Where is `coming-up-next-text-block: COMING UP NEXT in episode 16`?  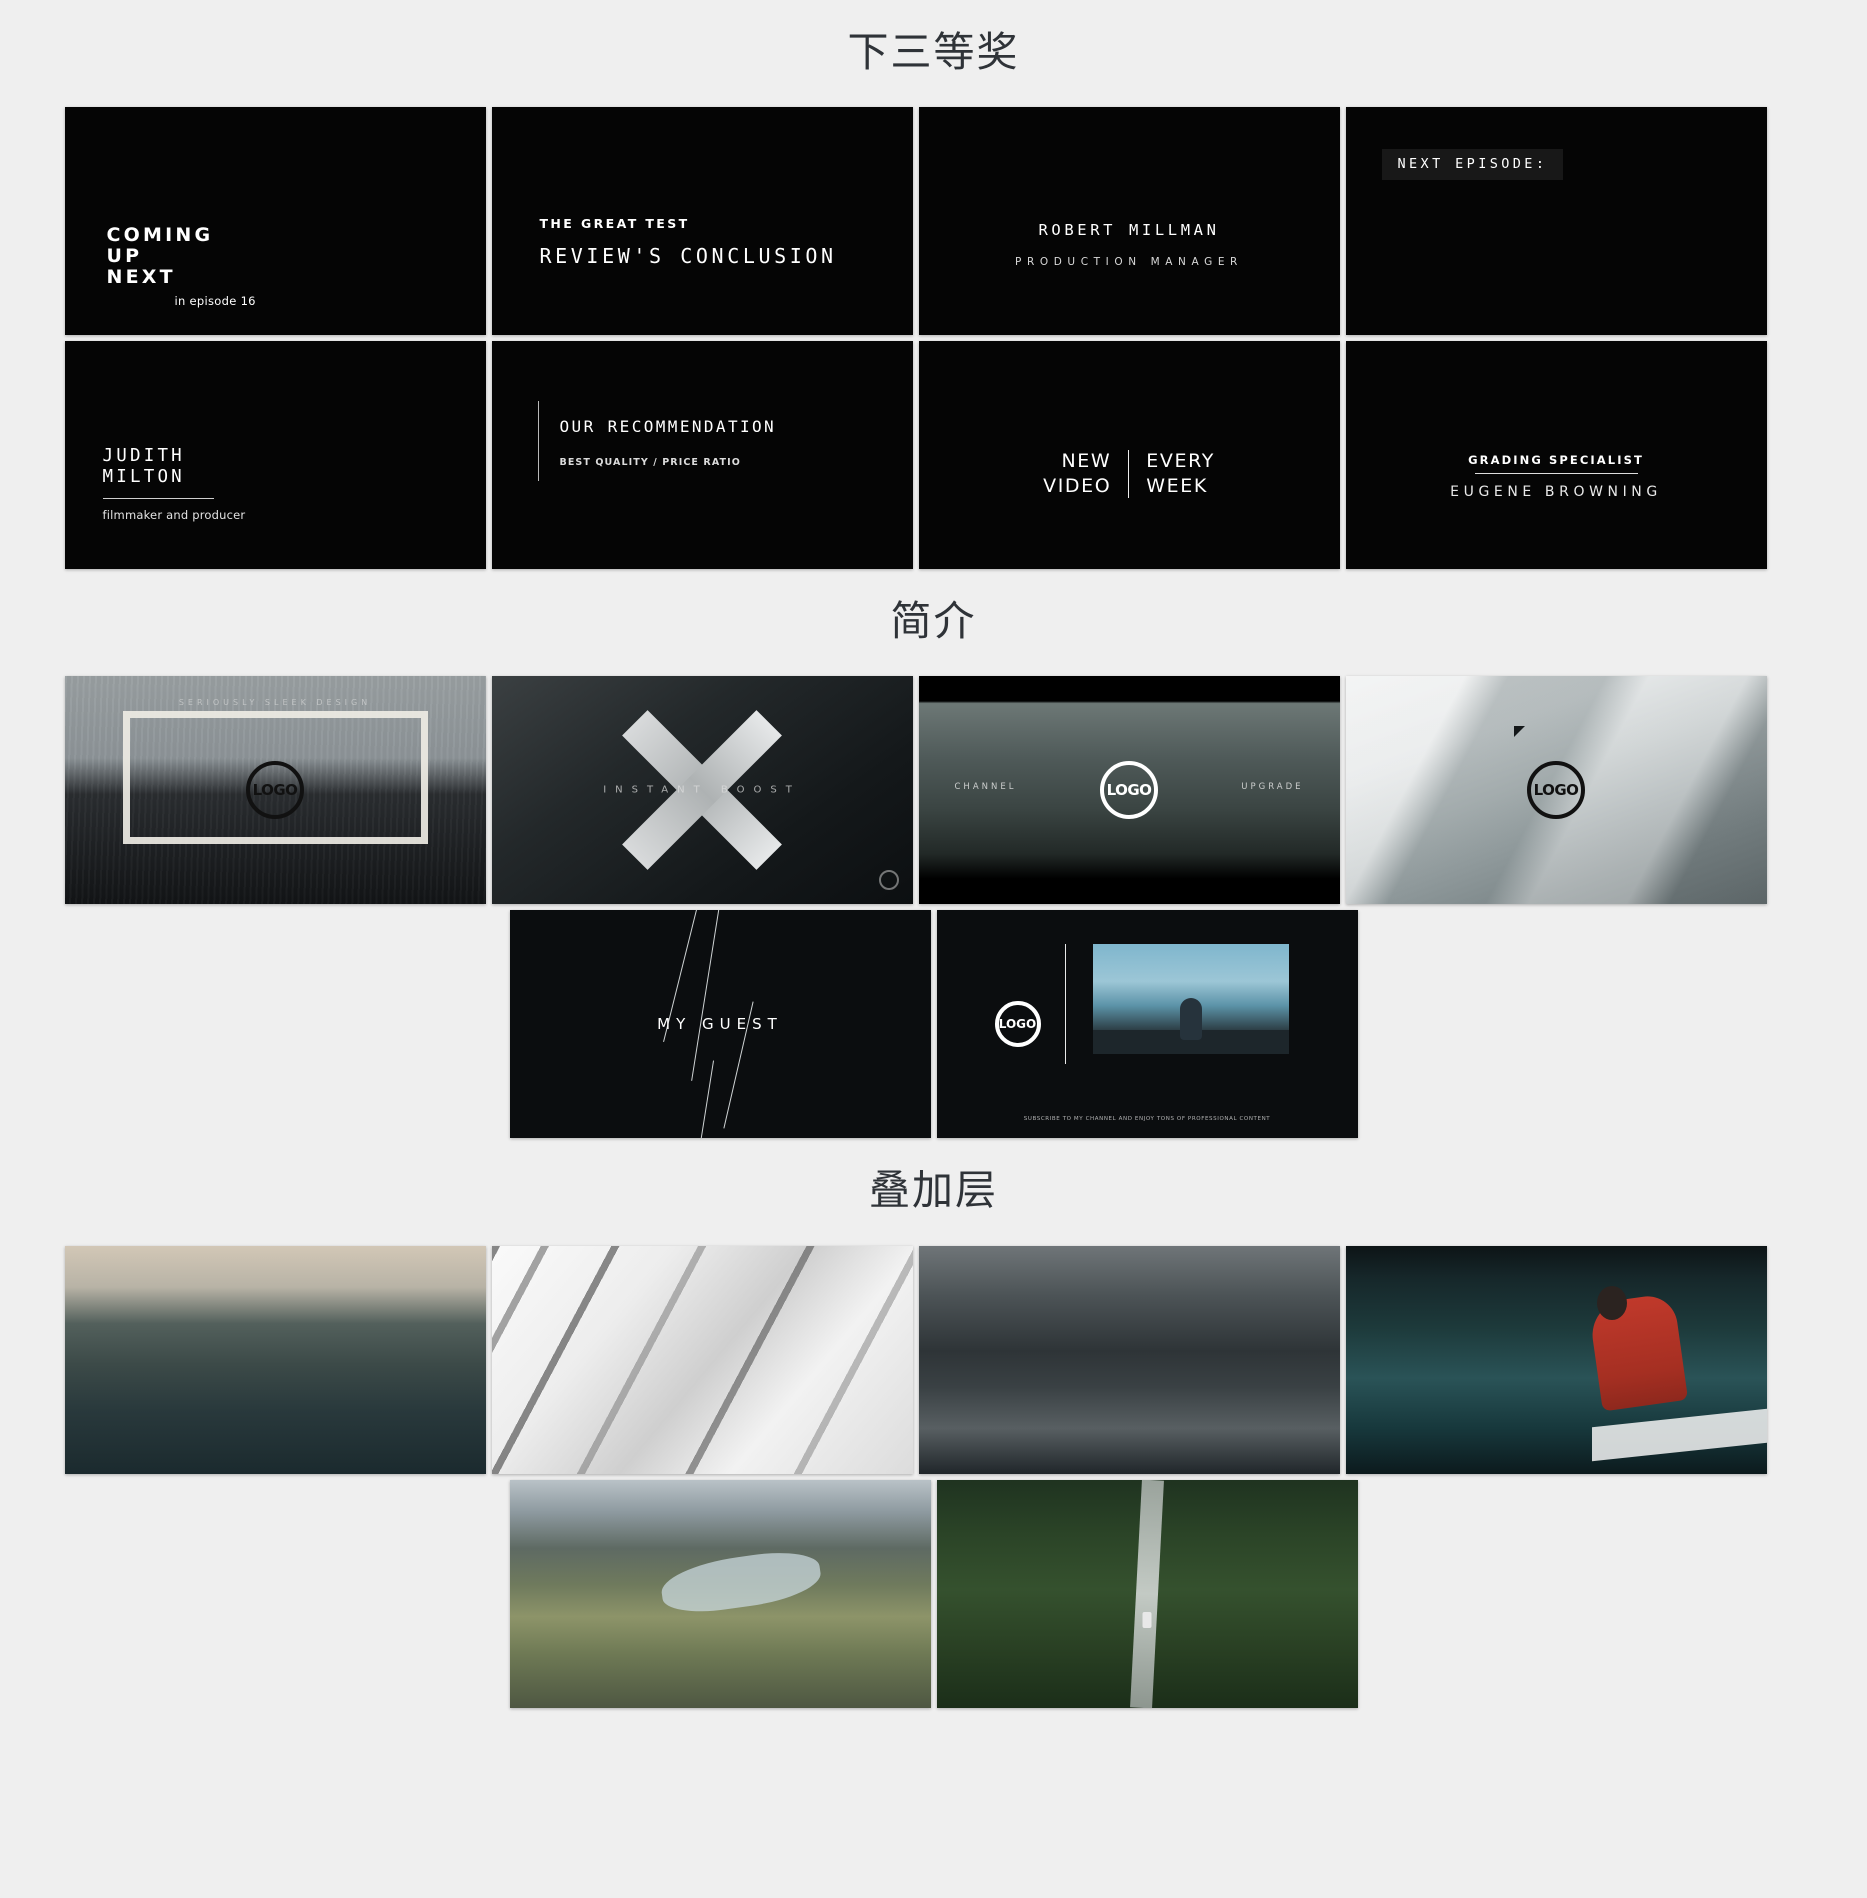
coming-up-next-text-block: COMING UP NEXT in episode 16 is located at coordinates (181, 266).